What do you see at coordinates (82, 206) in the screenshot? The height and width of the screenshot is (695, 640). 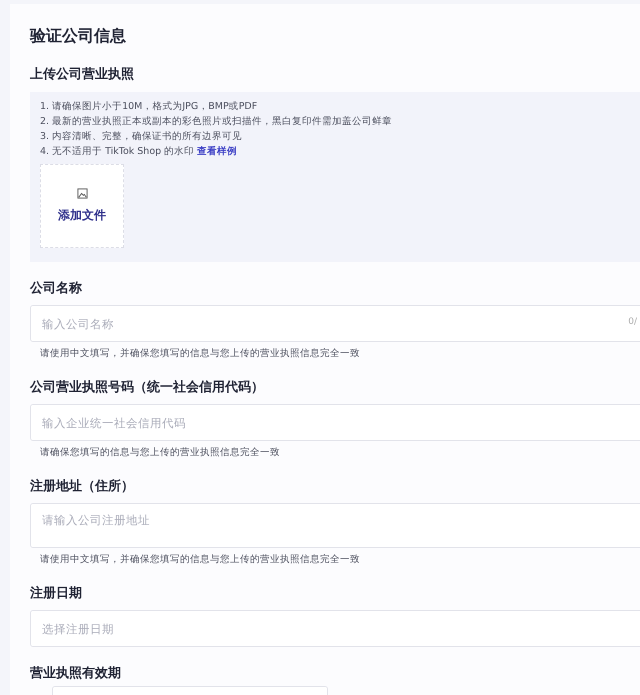 I see `add-file-button: 添加文件` at bounding box center [82, 206].